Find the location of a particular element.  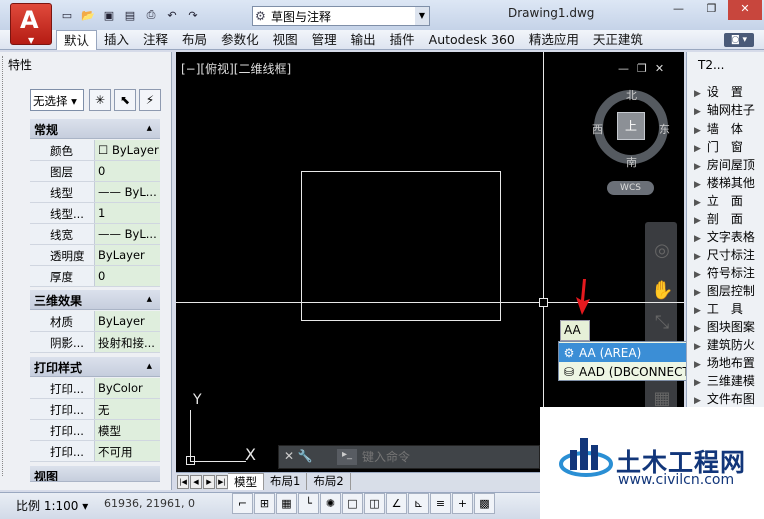

dynamic-ucs-icon: ⊾ is located at coordinates (418, 503).